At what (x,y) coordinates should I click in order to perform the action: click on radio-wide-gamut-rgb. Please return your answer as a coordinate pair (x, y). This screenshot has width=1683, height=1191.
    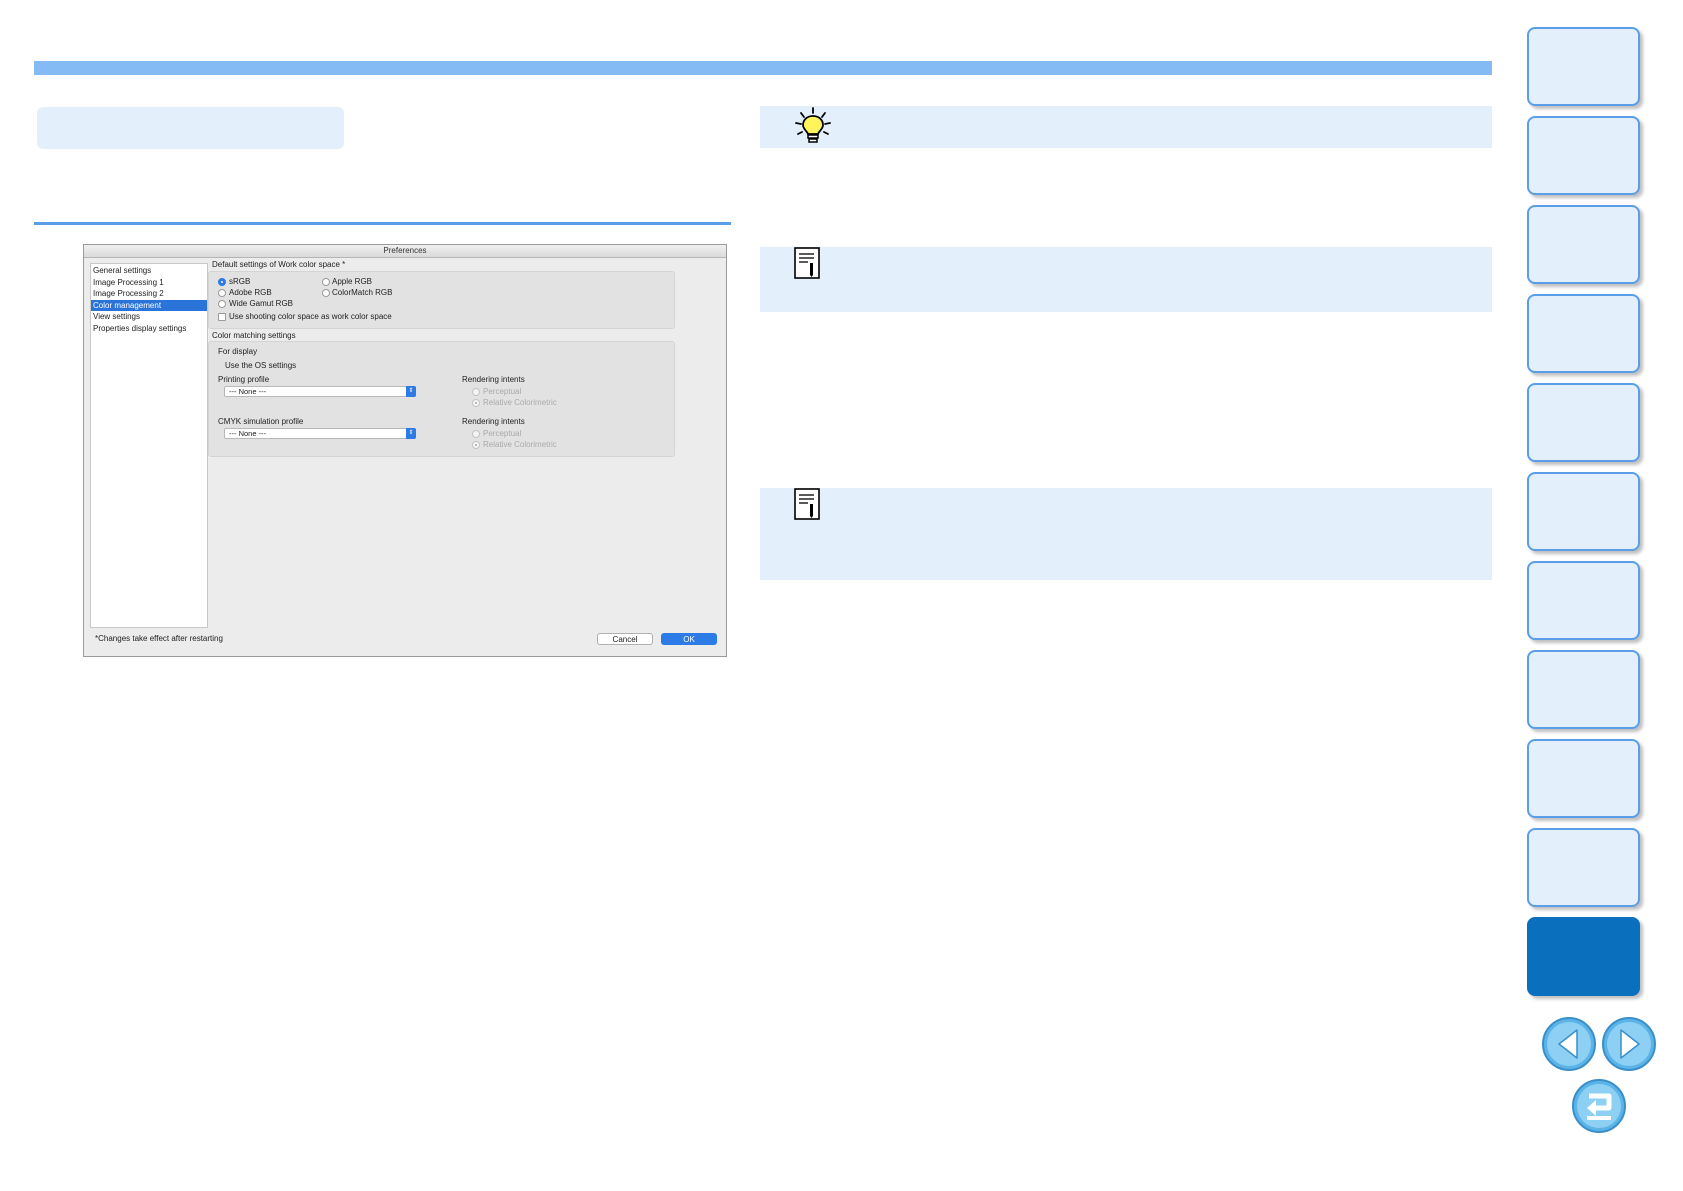
    Looking at the image, I should click on (222, 304).